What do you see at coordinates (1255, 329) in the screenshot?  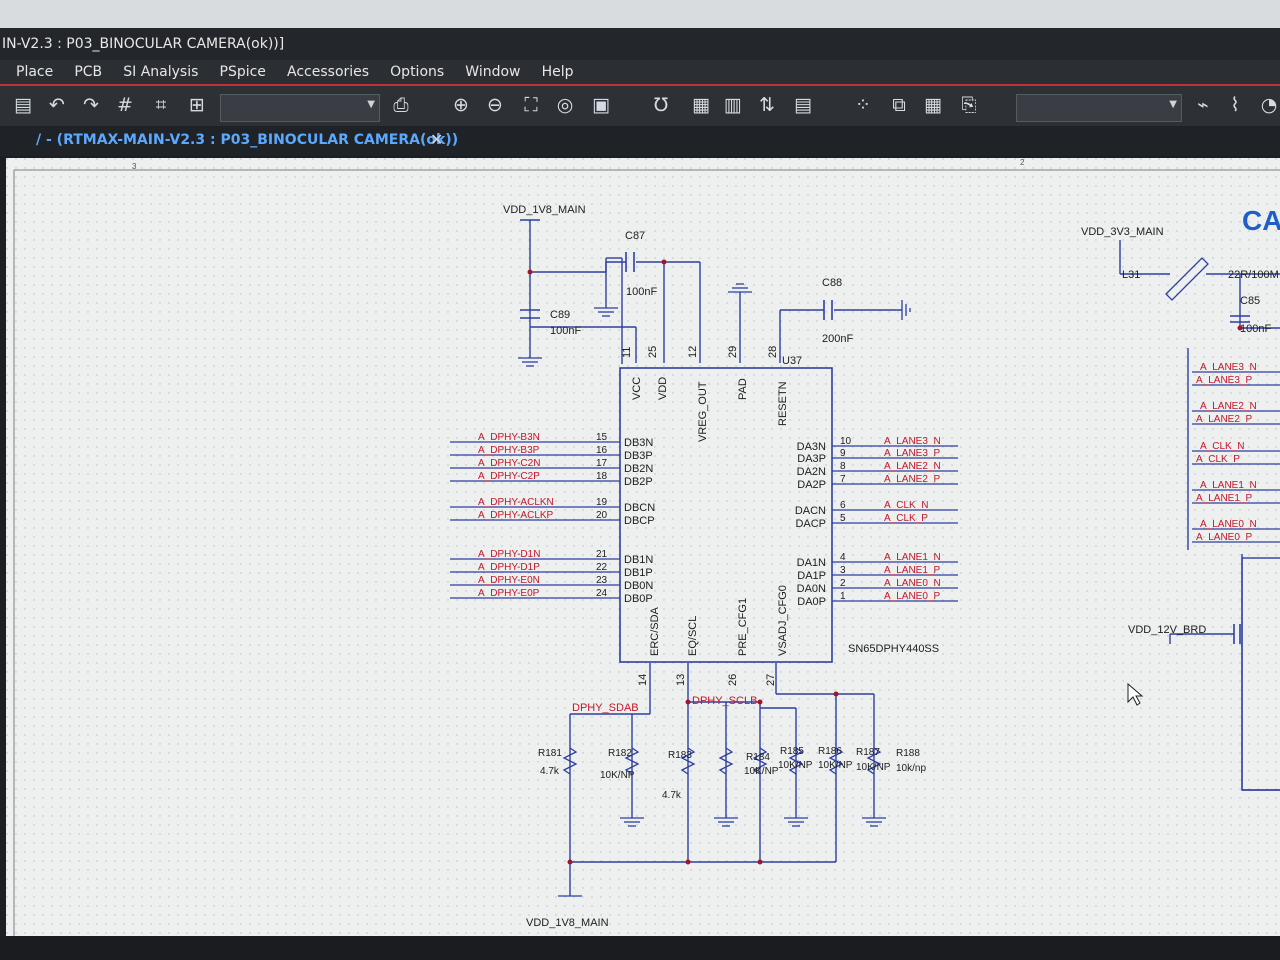 I see `cap-value-c85: 100nF` at bounding box center [1255, 329].